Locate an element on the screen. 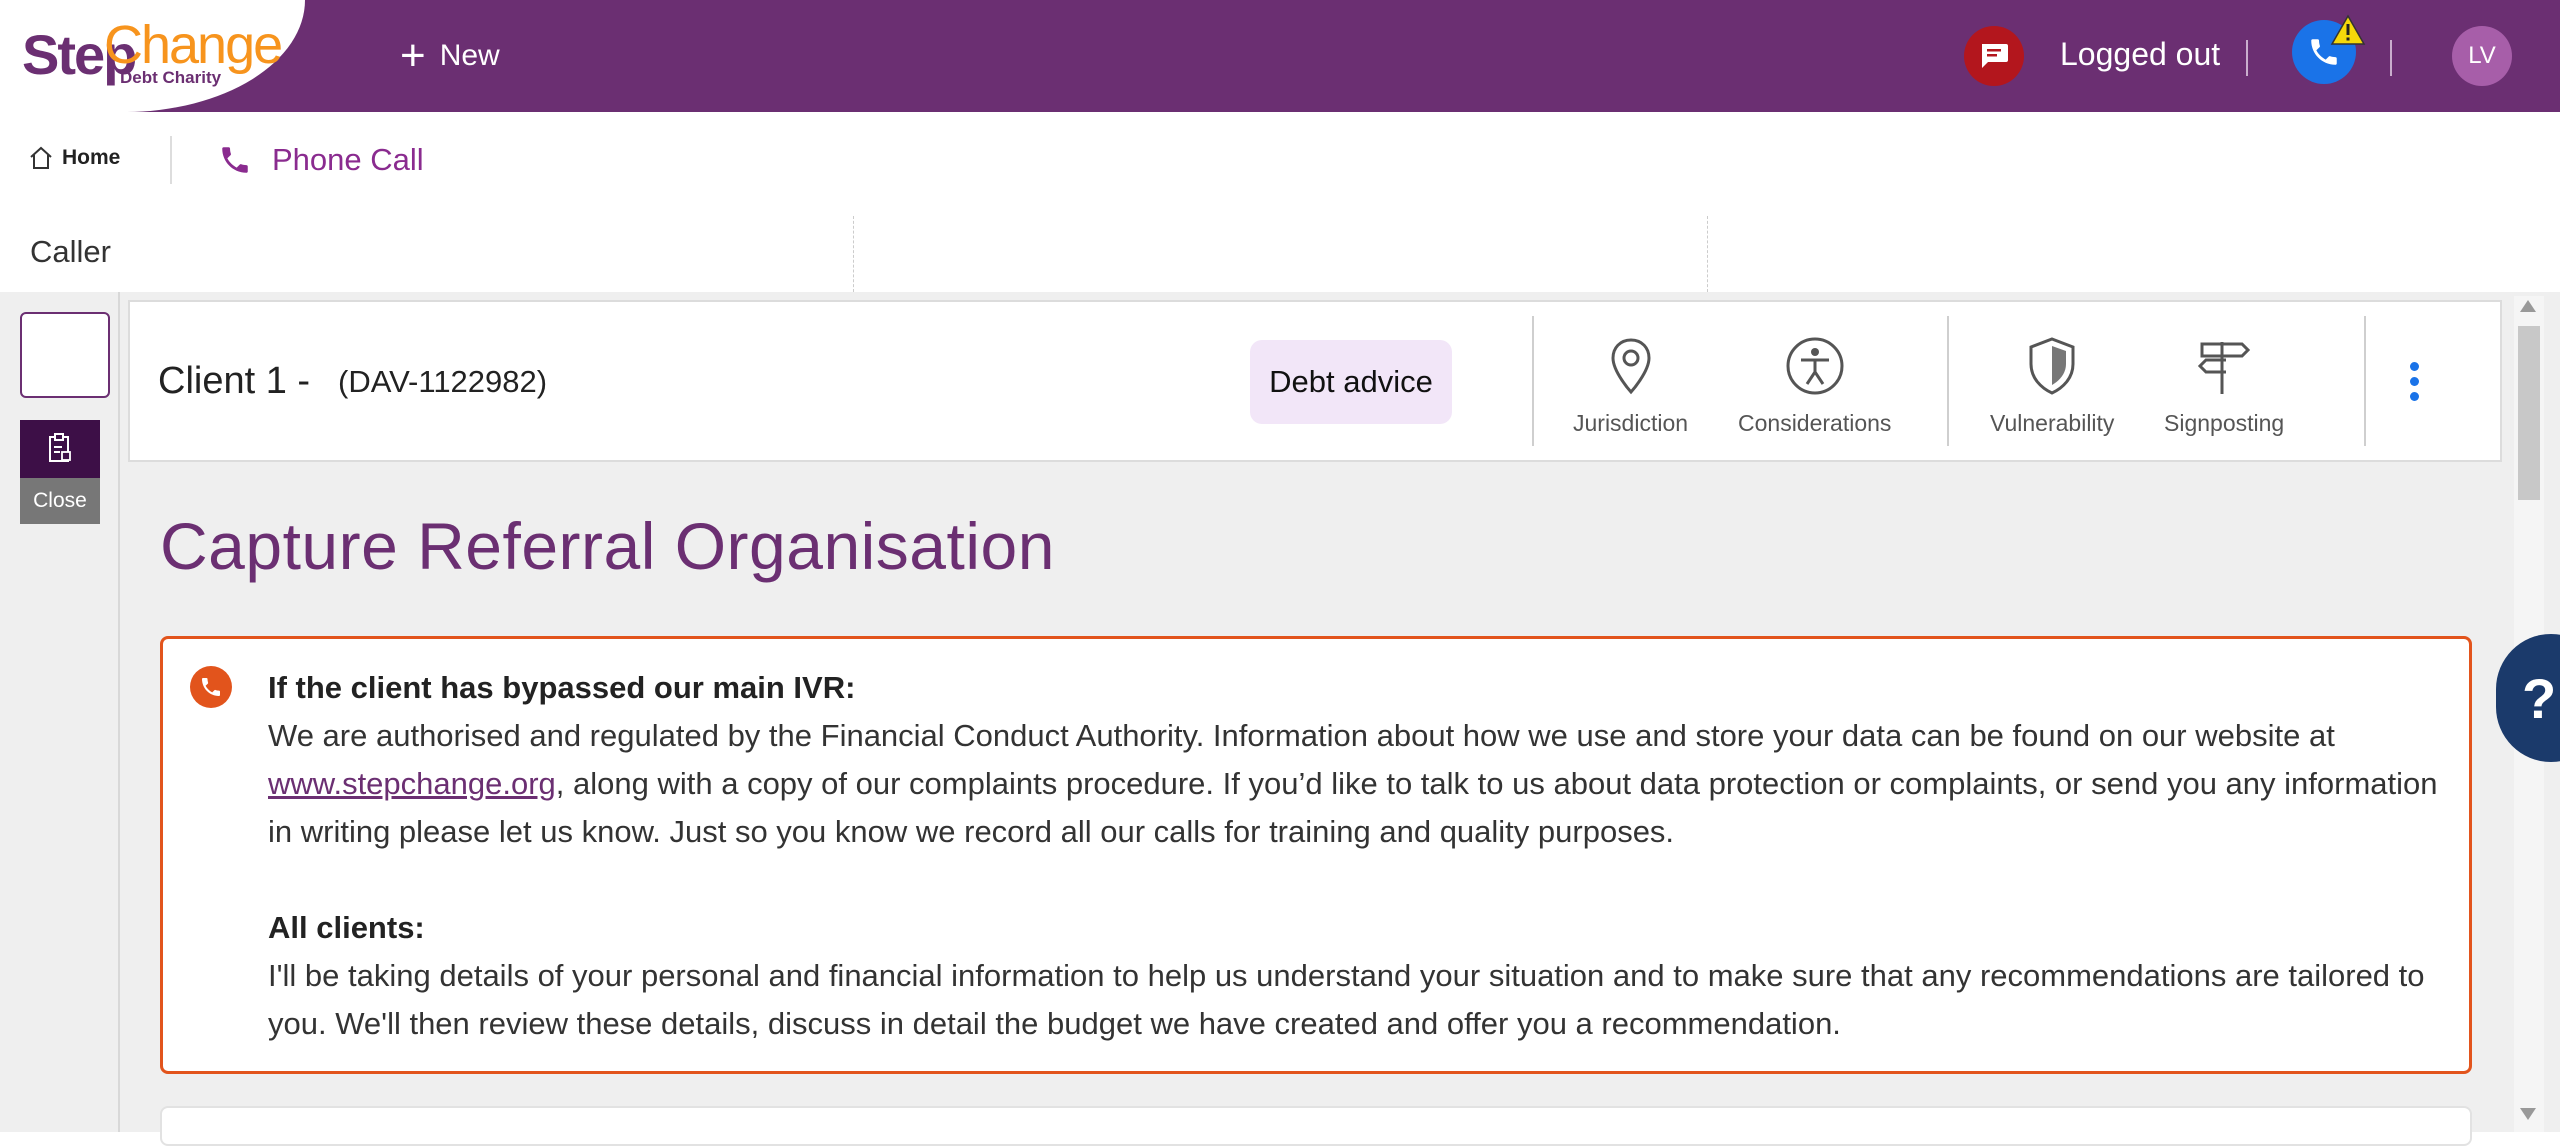 The image size is (2560, 1146). phone-call-icon is located at coordinates (235, 160).